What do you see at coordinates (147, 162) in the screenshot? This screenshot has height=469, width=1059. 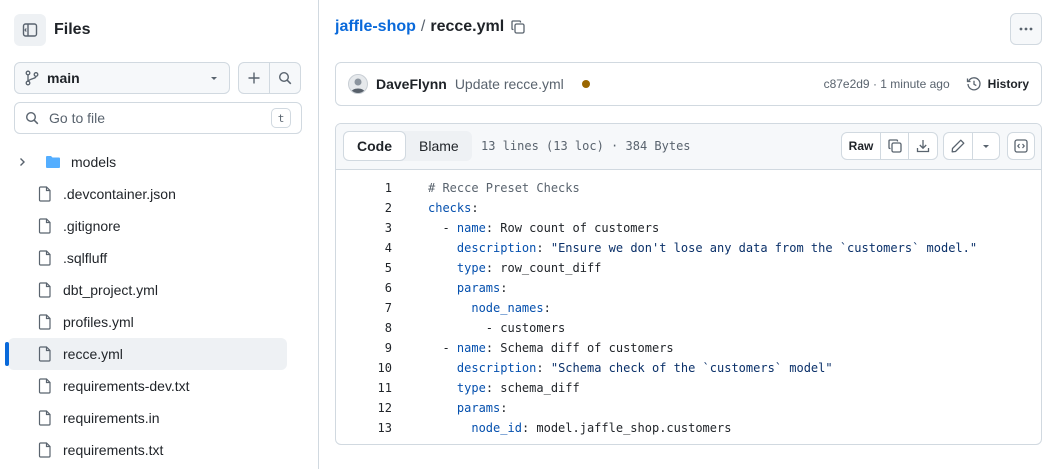 I see `tree-folder: models` at bounding box center [147, 162].